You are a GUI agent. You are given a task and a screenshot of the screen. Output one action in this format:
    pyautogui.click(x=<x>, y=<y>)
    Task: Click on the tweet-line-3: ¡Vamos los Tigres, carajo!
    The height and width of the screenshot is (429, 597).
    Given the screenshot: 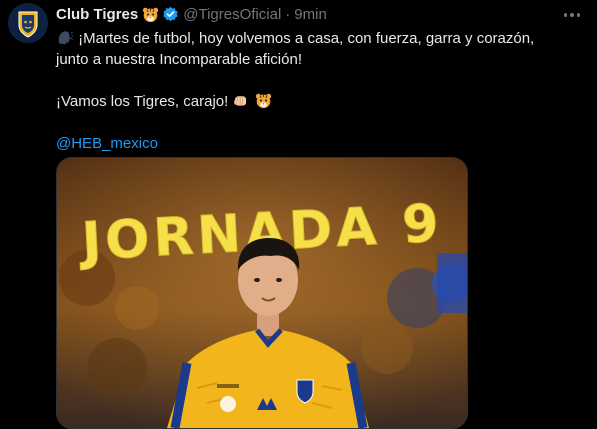 What is the action you would take?
    pyautogui.click(x=311, y=101)
    